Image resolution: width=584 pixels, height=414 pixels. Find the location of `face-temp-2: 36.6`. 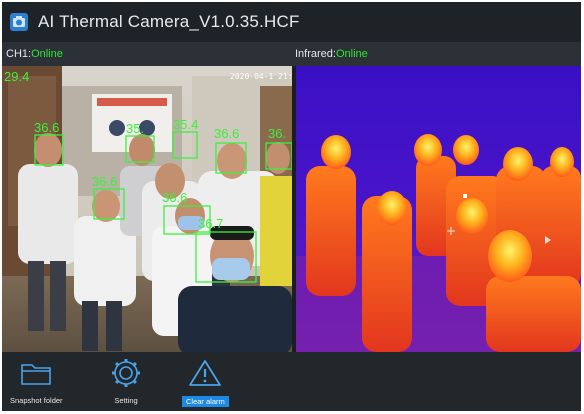

face-temp-2: 36.6 is located at coordinates (104, 181).